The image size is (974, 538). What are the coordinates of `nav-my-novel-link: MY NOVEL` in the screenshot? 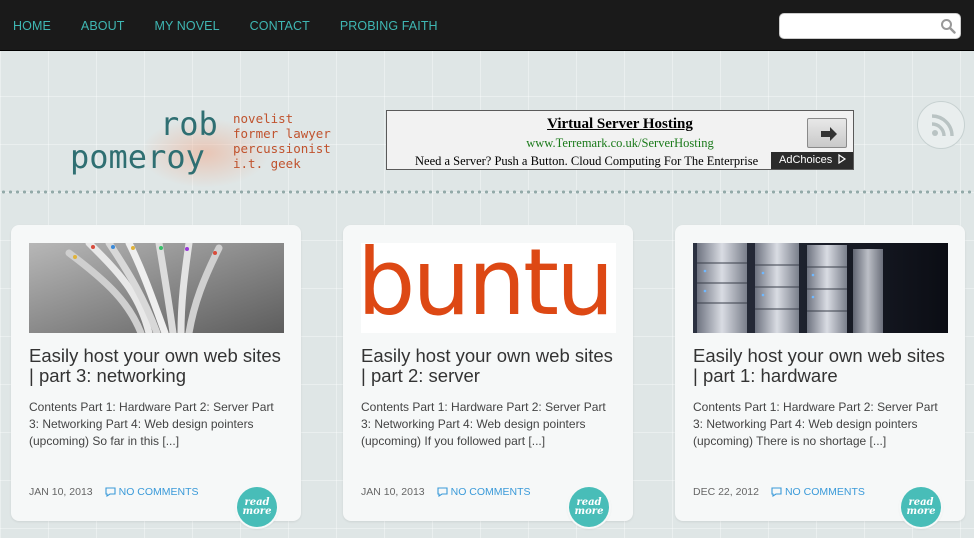 It's located at (186, 26).